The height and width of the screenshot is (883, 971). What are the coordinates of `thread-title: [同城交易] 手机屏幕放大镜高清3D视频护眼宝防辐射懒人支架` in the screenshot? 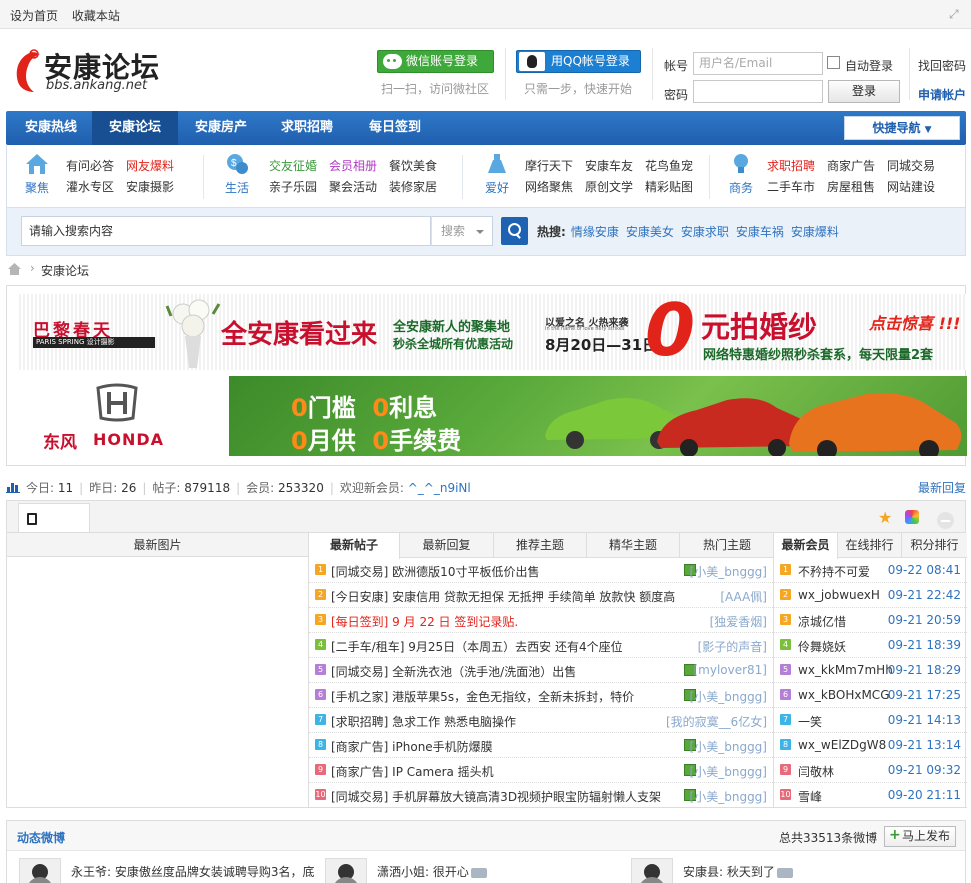 It's located at (501, 796).